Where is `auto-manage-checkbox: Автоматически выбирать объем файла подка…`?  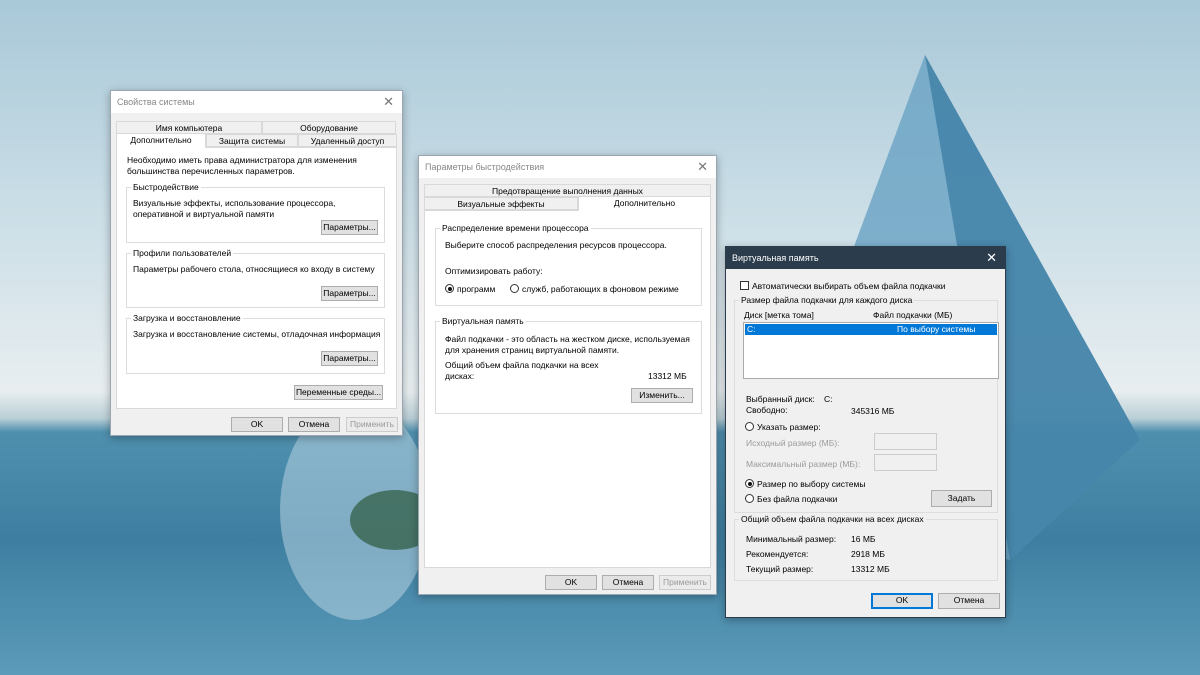 auto-manage-checkbox: Автоматически выбирать объем файла подка… is located at coordinates (843, 286).